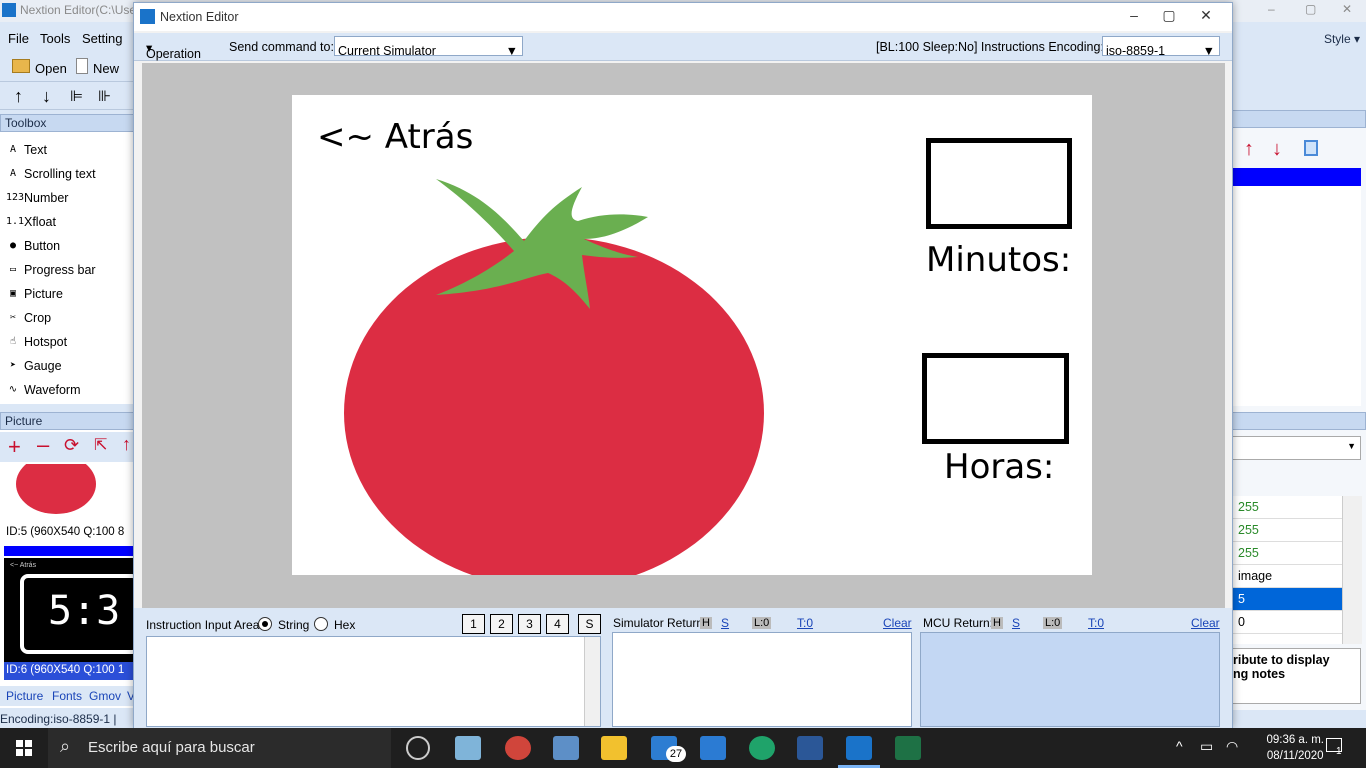  What do you see at coordinates (1136, 51) in the screenshot?
I see `encoding-value: iso-8859-1` at bounding box center [1136, 51].